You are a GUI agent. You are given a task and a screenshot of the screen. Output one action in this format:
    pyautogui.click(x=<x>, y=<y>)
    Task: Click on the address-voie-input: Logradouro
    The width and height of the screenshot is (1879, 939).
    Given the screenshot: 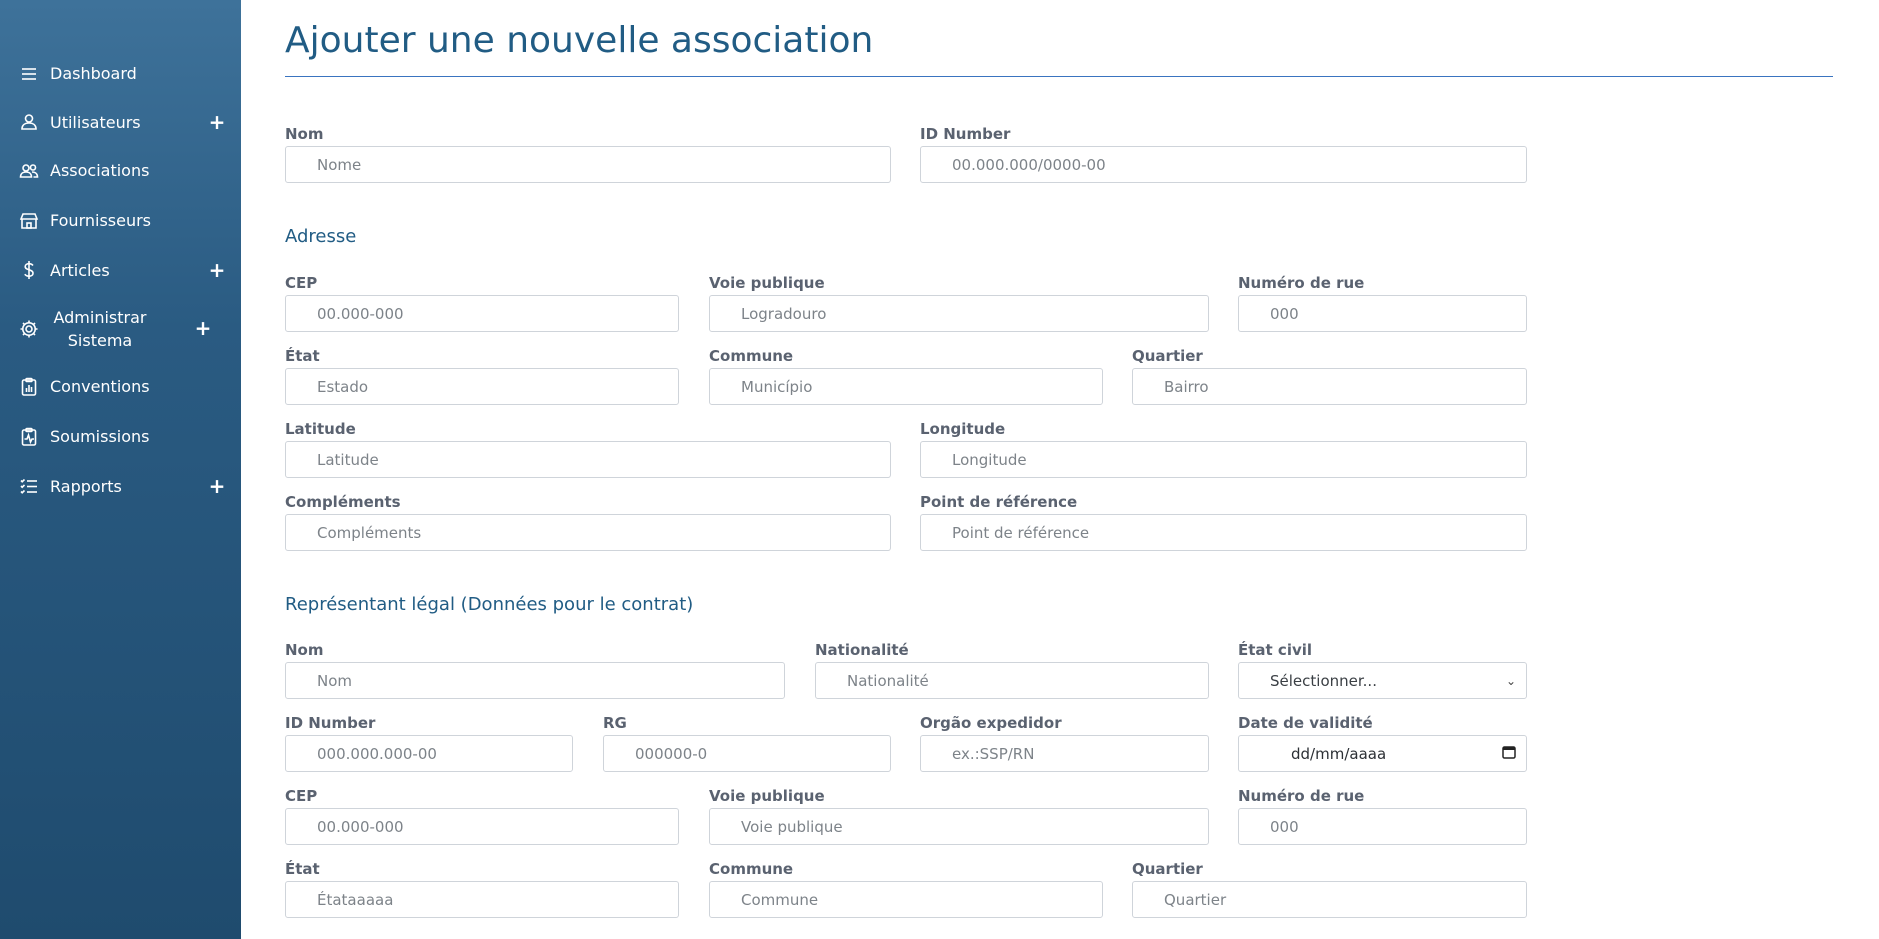 What is the action you would take?
    pyautogui.click(x=959, y=313)
    